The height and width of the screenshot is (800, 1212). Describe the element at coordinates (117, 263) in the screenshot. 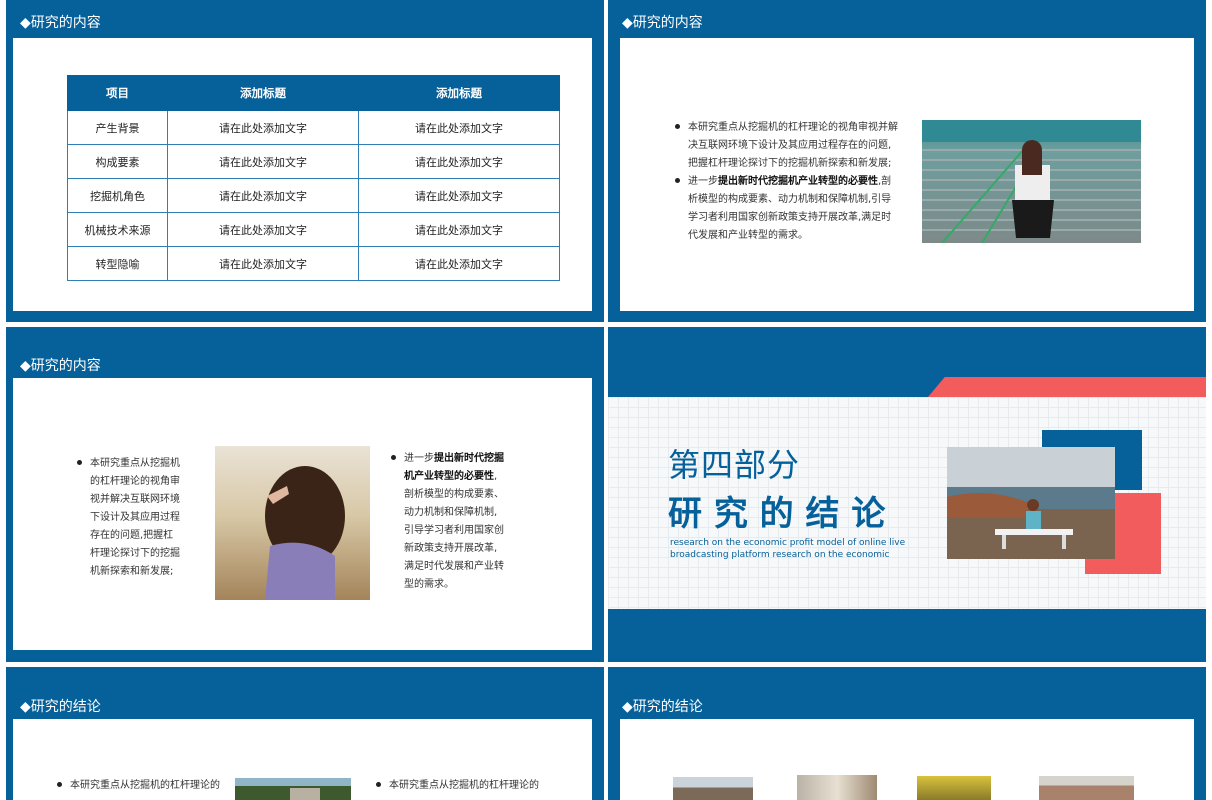

I see `table-cell: 转型隐喻` at that location.